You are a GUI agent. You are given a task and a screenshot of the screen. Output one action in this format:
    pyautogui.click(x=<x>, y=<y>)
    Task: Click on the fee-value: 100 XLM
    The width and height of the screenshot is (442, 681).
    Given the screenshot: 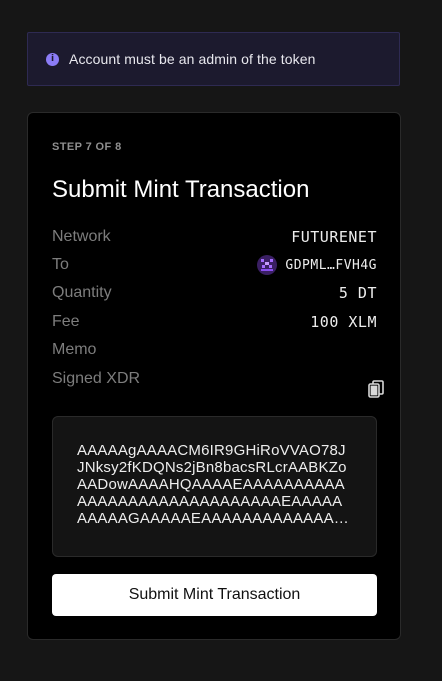 What is the action you would take?
    pyautogui.click(x=343, y=322)
    